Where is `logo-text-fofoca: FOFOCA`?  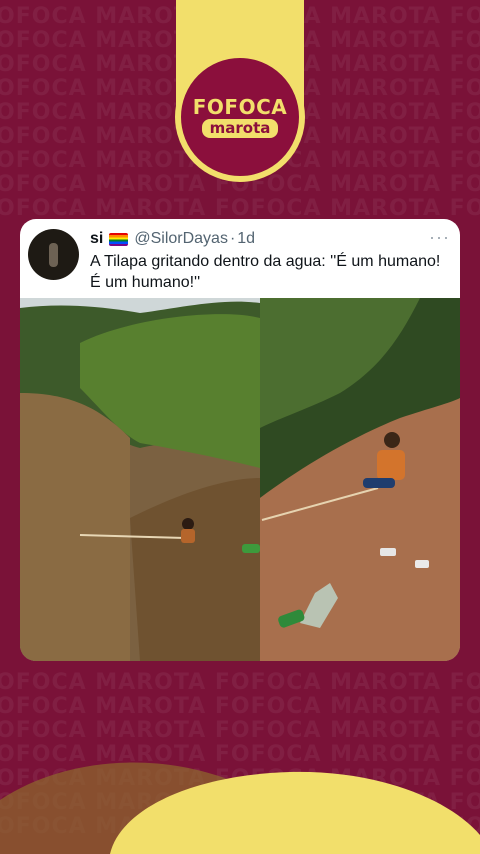
logo-text-fofoca: FOFOCA is located at coordinates (240, 106).